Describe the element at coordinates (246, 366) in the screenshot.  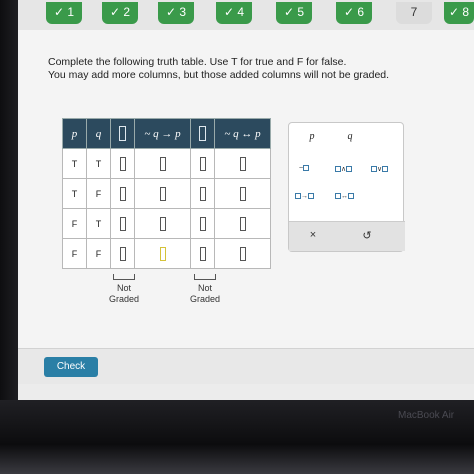
I see `bottom-bar: Check` at that location.